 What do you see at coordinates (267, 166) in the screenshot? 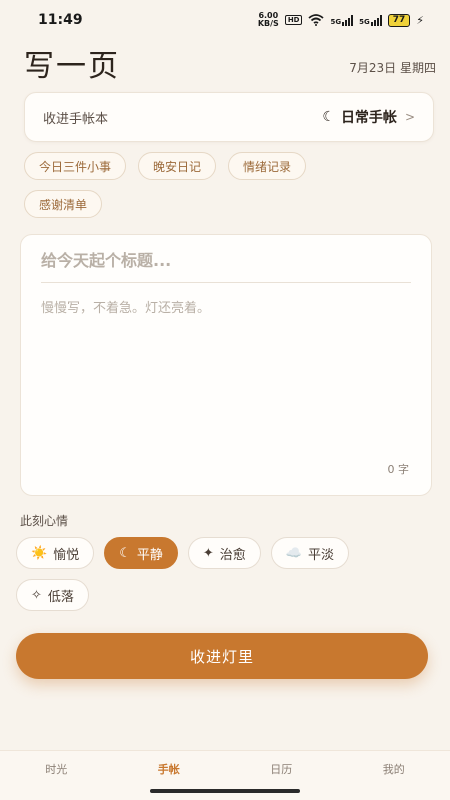
I see `template-tag: 情绪记录` at bounding box center [267, 166].